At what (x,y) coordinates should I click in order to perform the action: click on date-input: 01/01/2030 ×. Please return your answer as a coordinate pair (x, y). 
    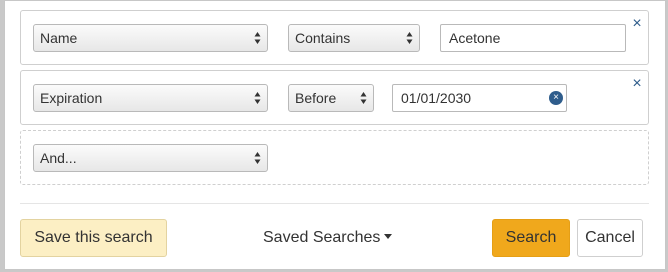
    Looking at the image, I should click on (479, 98).